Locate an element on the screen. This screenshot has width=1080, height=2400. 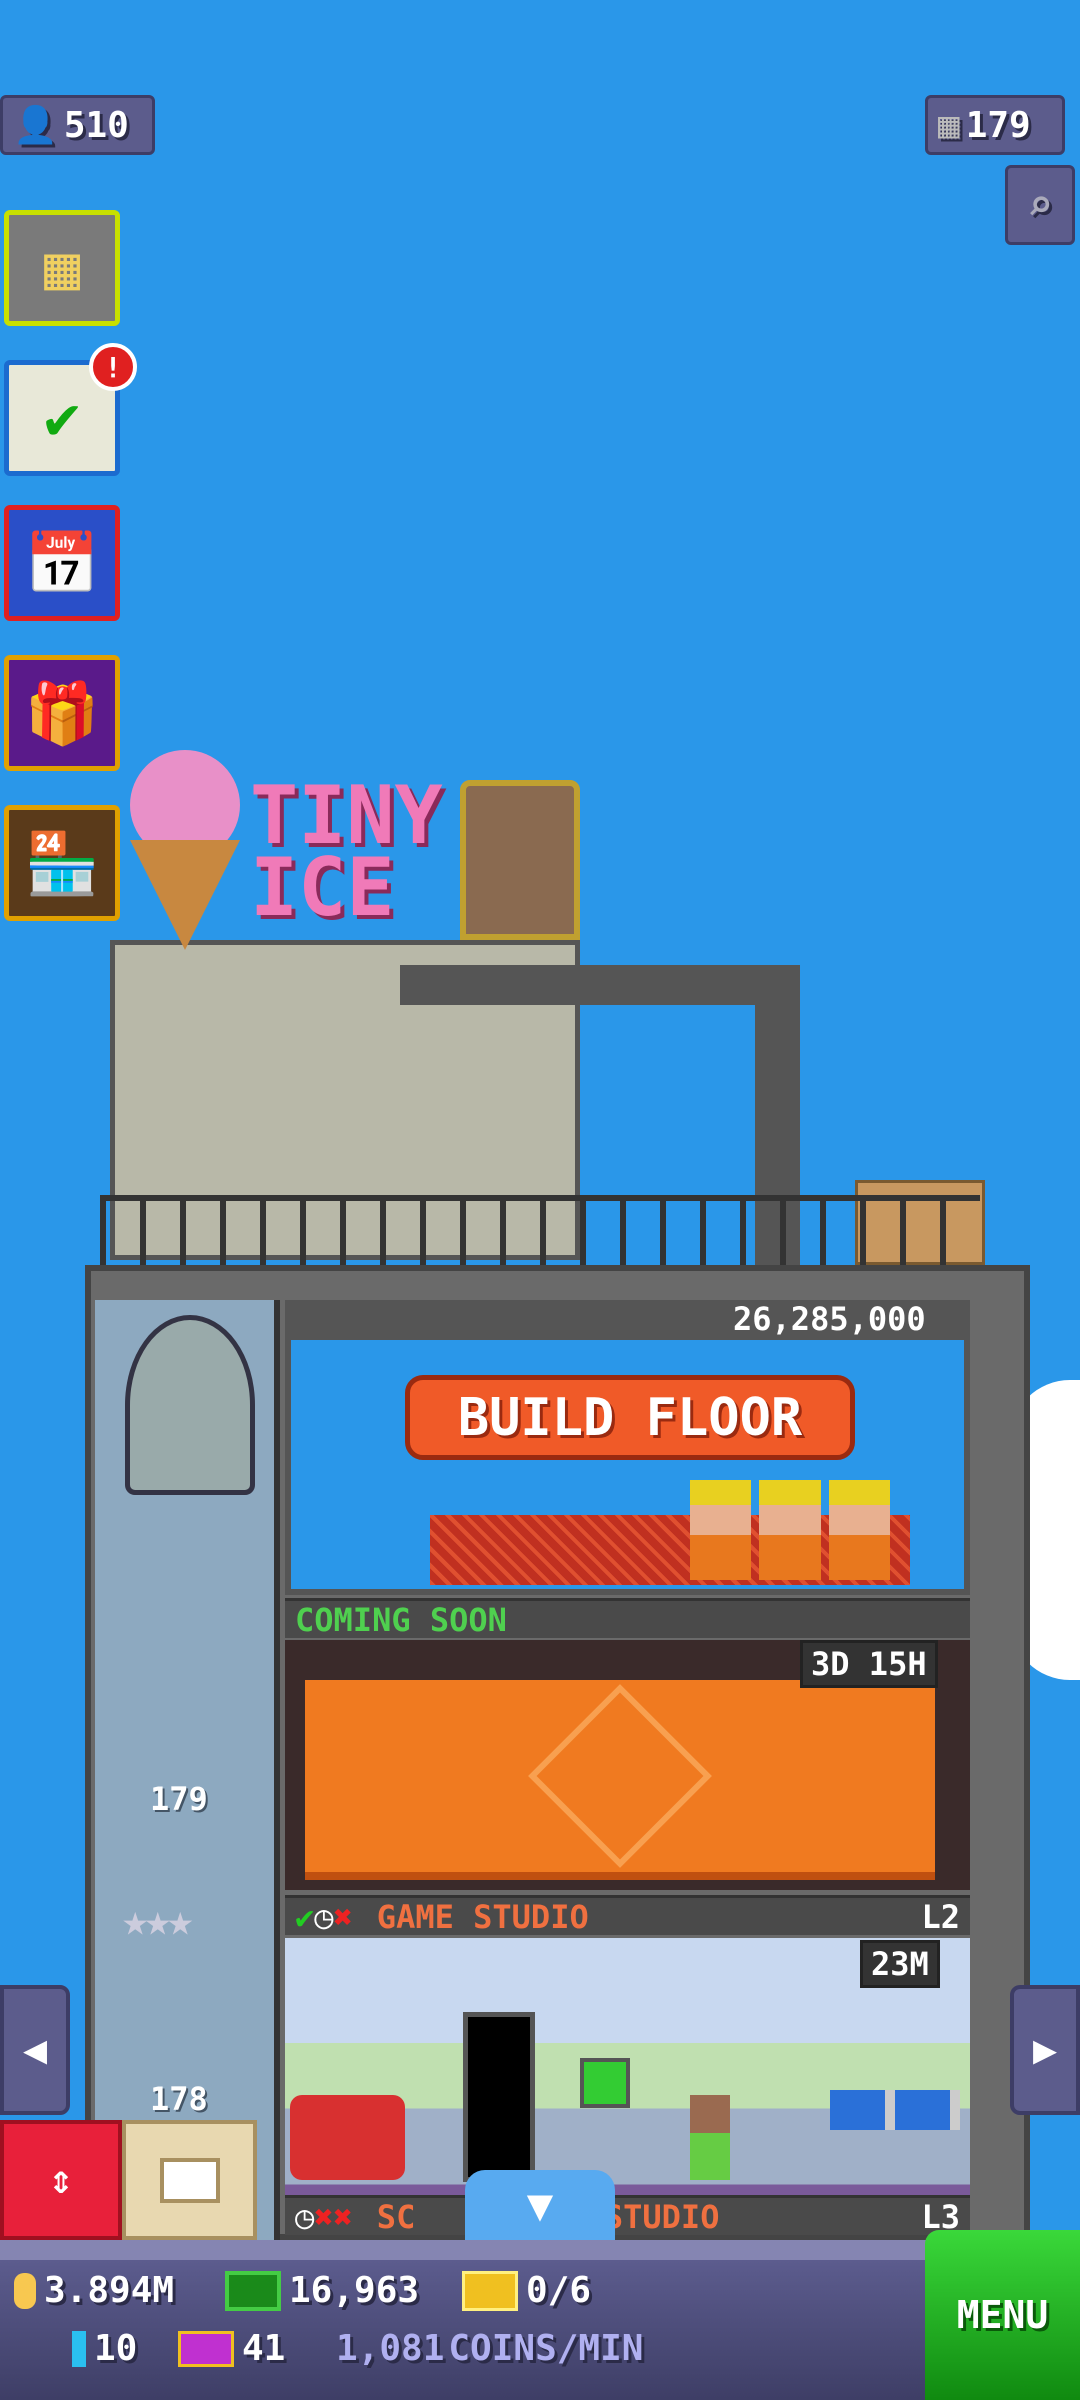
floor-label-coming-soon: COMING SOON is located at coordinates (627, 1618).